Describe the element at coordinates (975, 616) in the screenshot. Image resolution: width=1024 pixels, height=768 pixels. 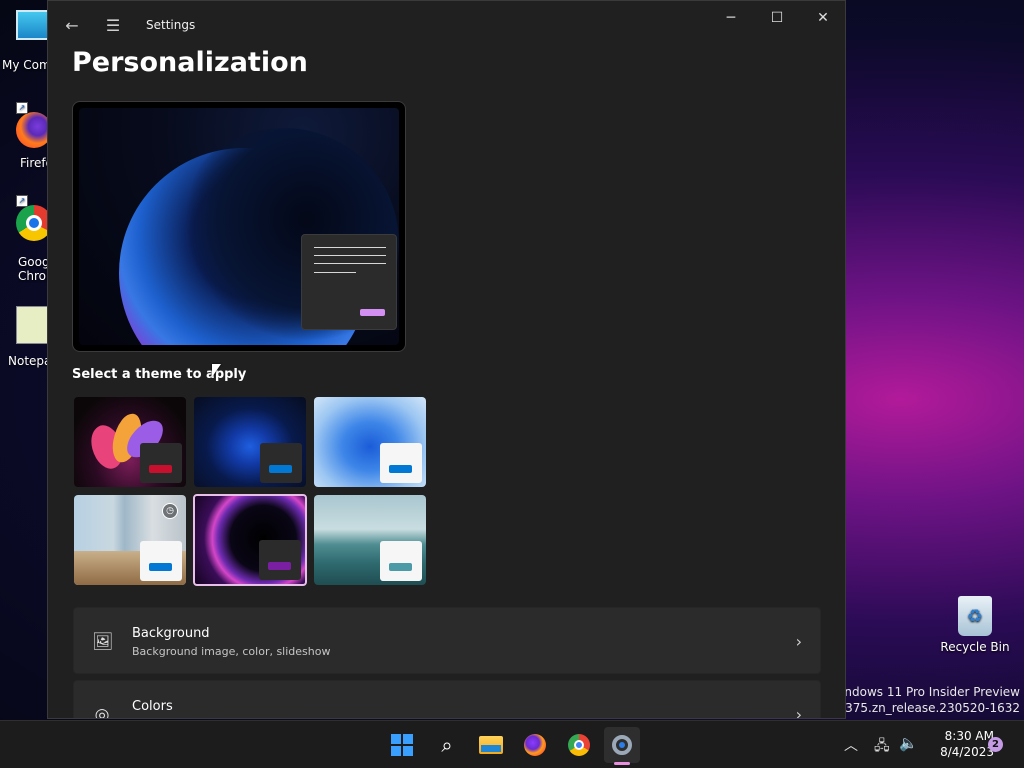
I see `recycle-bin-icon` at that location.